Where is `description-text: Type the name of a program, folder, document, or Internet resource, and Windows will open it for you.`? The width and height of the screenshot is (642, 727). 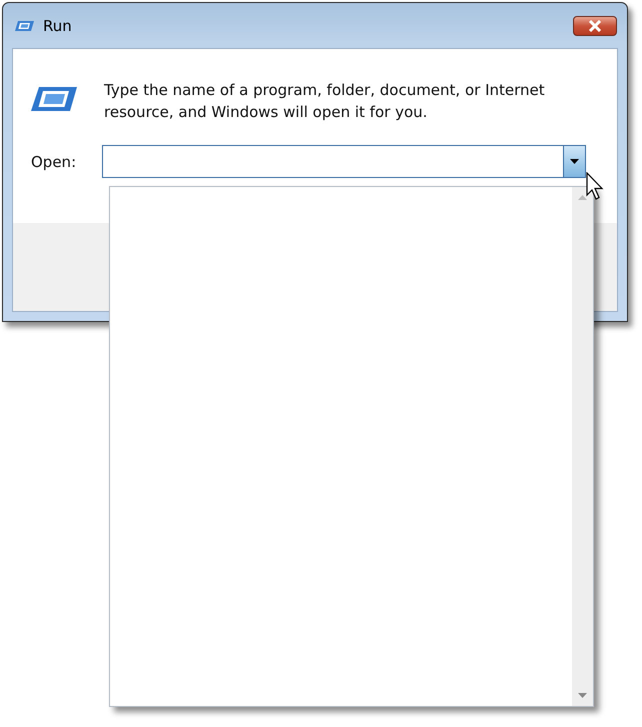 description-text: Type the name of a program, folder, document, or Internet resource, and Windows will open it for you. is located at coordinates (325, 101).